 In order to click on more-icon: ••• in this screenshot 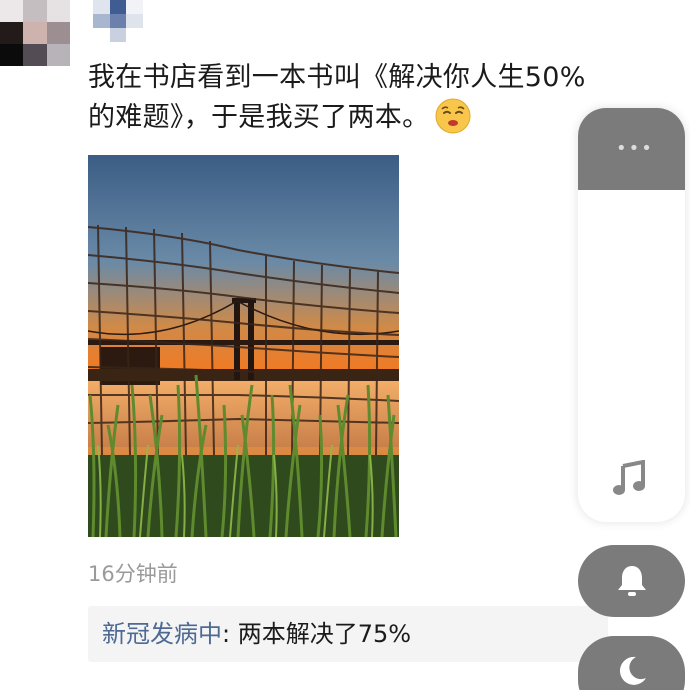, I will do `click(635, 148)`.